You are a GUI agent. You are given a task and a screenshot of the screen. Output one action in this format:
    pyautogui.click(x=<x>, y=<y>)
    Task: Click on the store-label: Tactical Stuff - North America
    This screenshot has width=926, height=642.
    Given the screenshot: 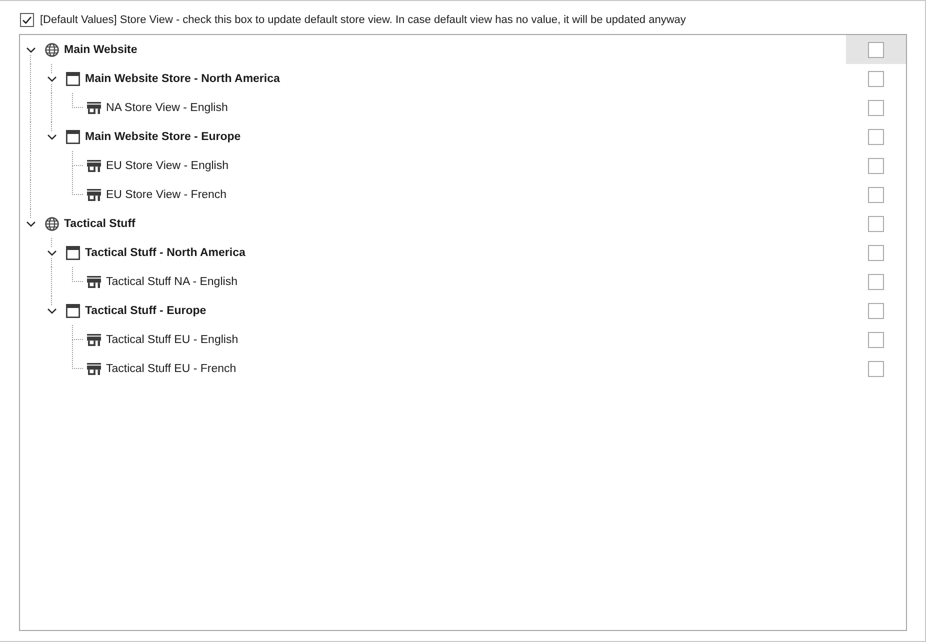 What is the action you would take?
    pyautogui.click(x=165, y=252)
    